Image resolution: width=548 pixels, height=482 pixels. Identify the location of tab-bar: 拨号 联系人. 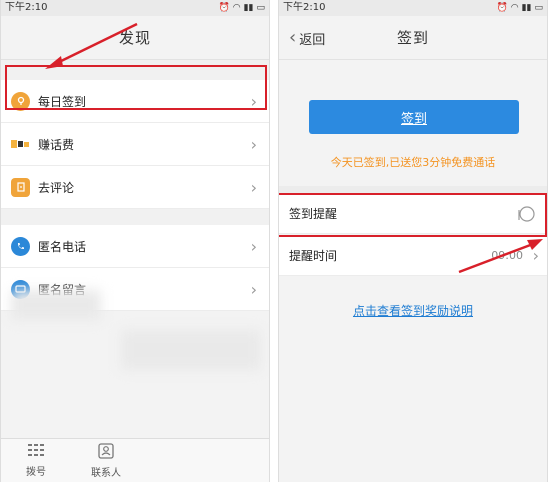
(135, 460).